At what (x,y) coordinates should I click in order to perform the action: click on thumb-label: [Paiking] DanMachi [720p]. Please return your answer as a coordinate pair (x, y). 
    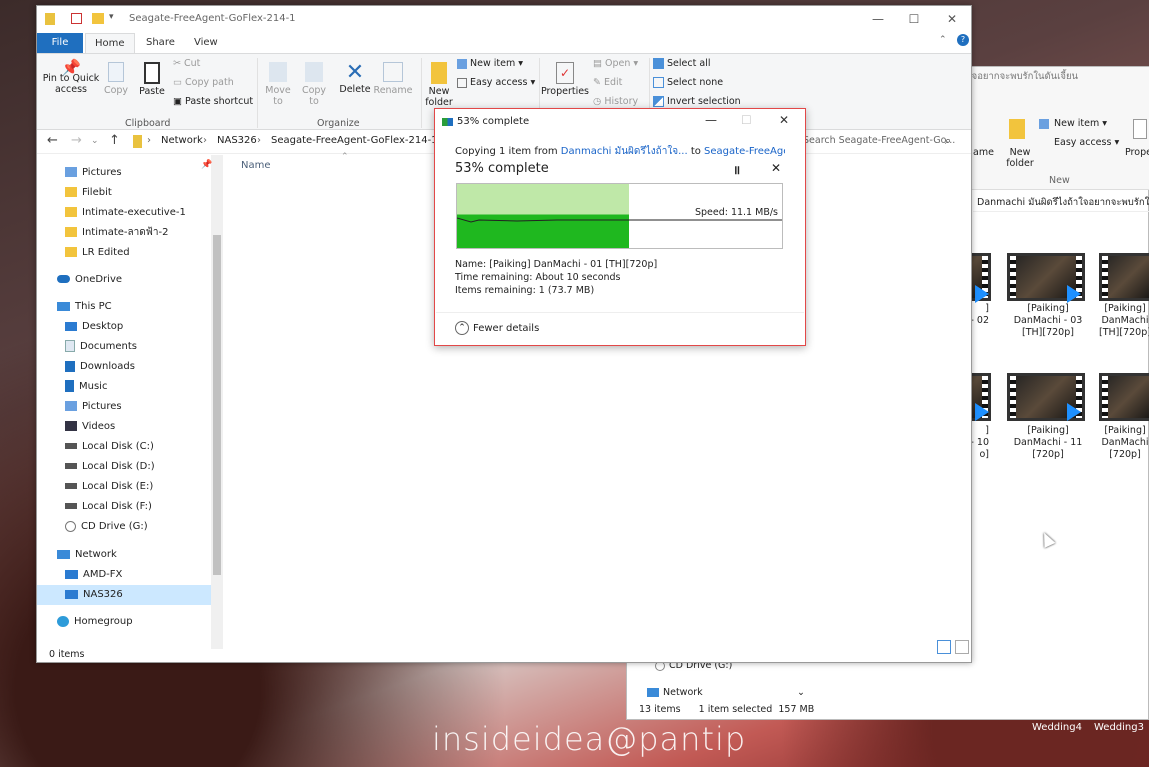
    Looking at the image, I should click on (1122, 443).